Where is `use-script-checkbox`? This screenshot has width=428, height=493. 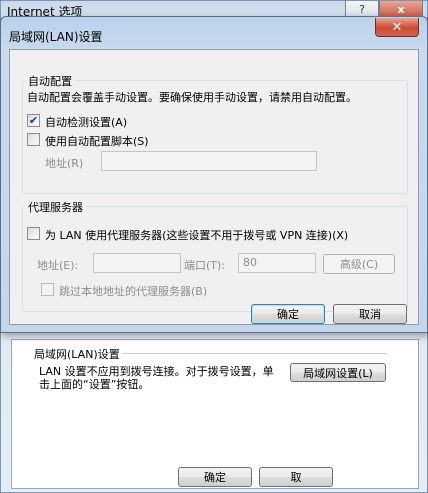
use-script-checkbox is located at coordinates (33, 139).